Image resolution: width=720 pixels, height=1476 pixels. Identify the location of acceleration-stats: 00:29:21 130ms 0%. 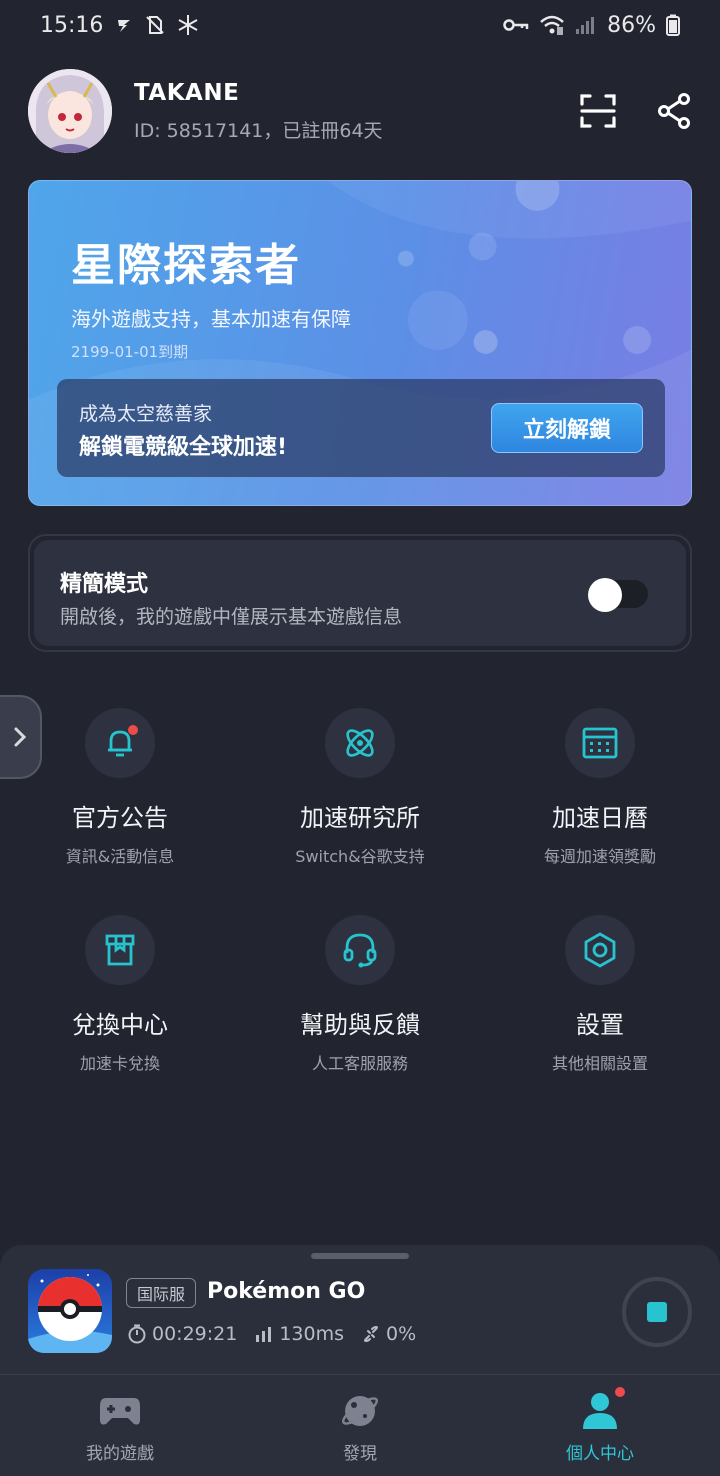
(272, 1334).